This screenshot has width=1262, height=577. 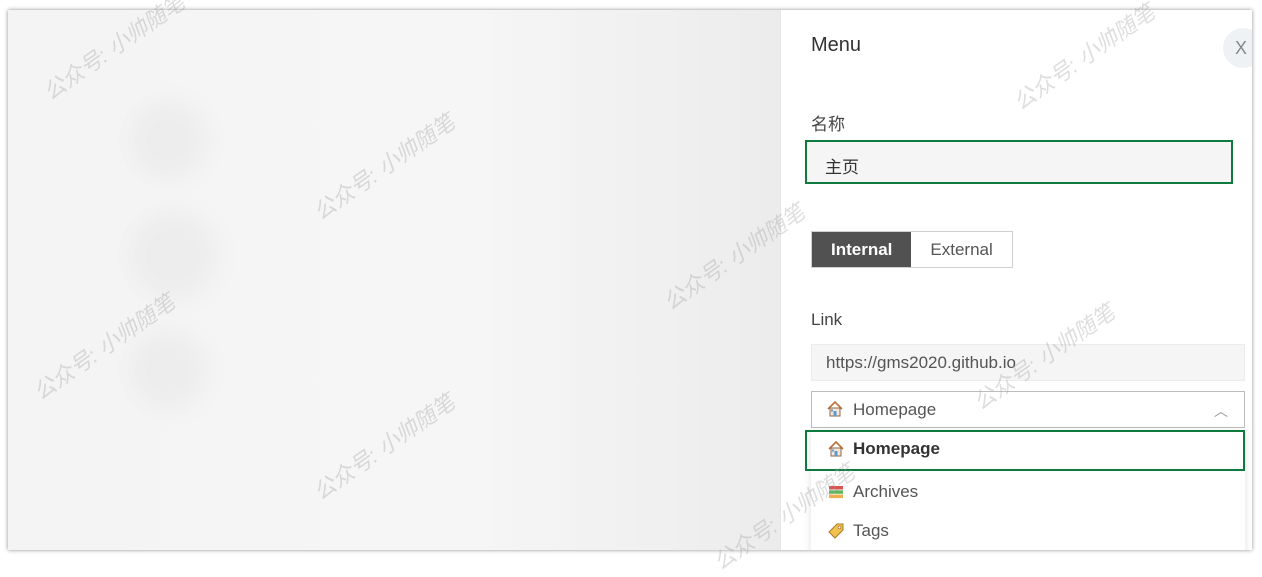 I want to click on link-input-value: https://gms2020.github.io, so click(x=921, y=362).